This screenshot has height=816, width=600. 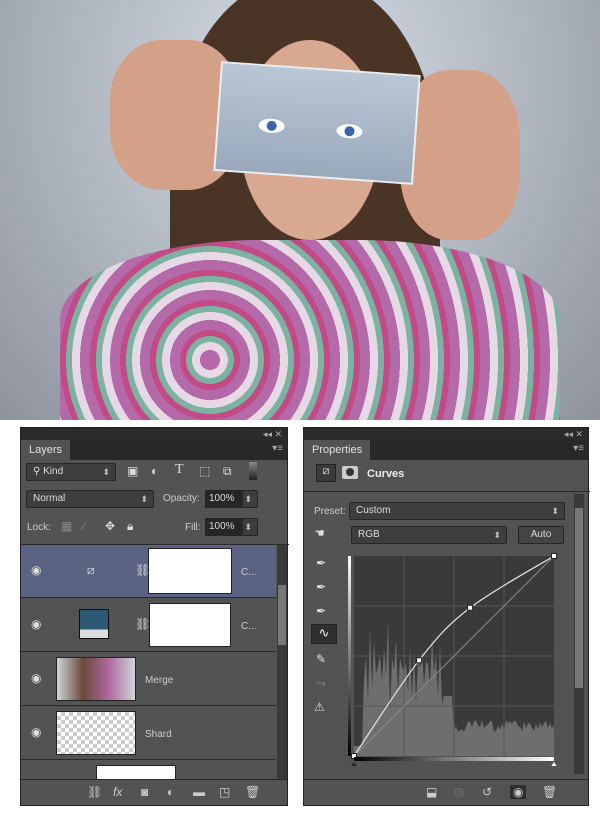 I want to click on view-previous-icon: ◎, so click(x=459, y=792).